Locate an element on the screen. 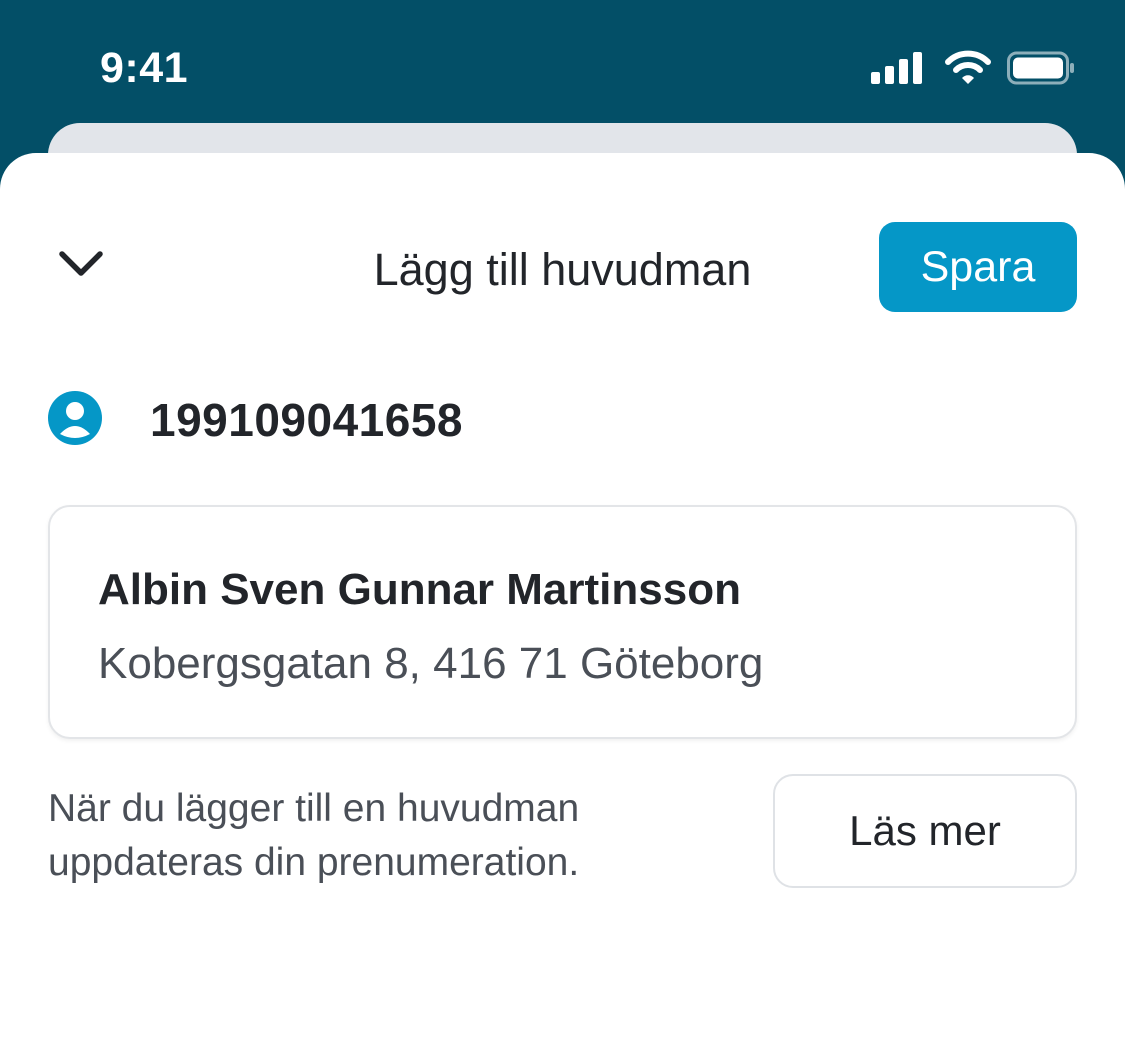 This screenshot has height=1053, width=1125. info-text-line: uppdateras din prenumeration. is located at coordinates (314, 862).